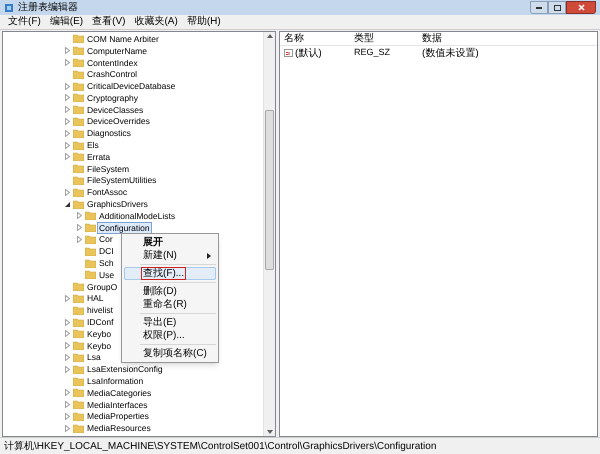  Describe the element at coordinates (115, 381) in the screenshot. I see `tree-item: LsaInformation` at that location.